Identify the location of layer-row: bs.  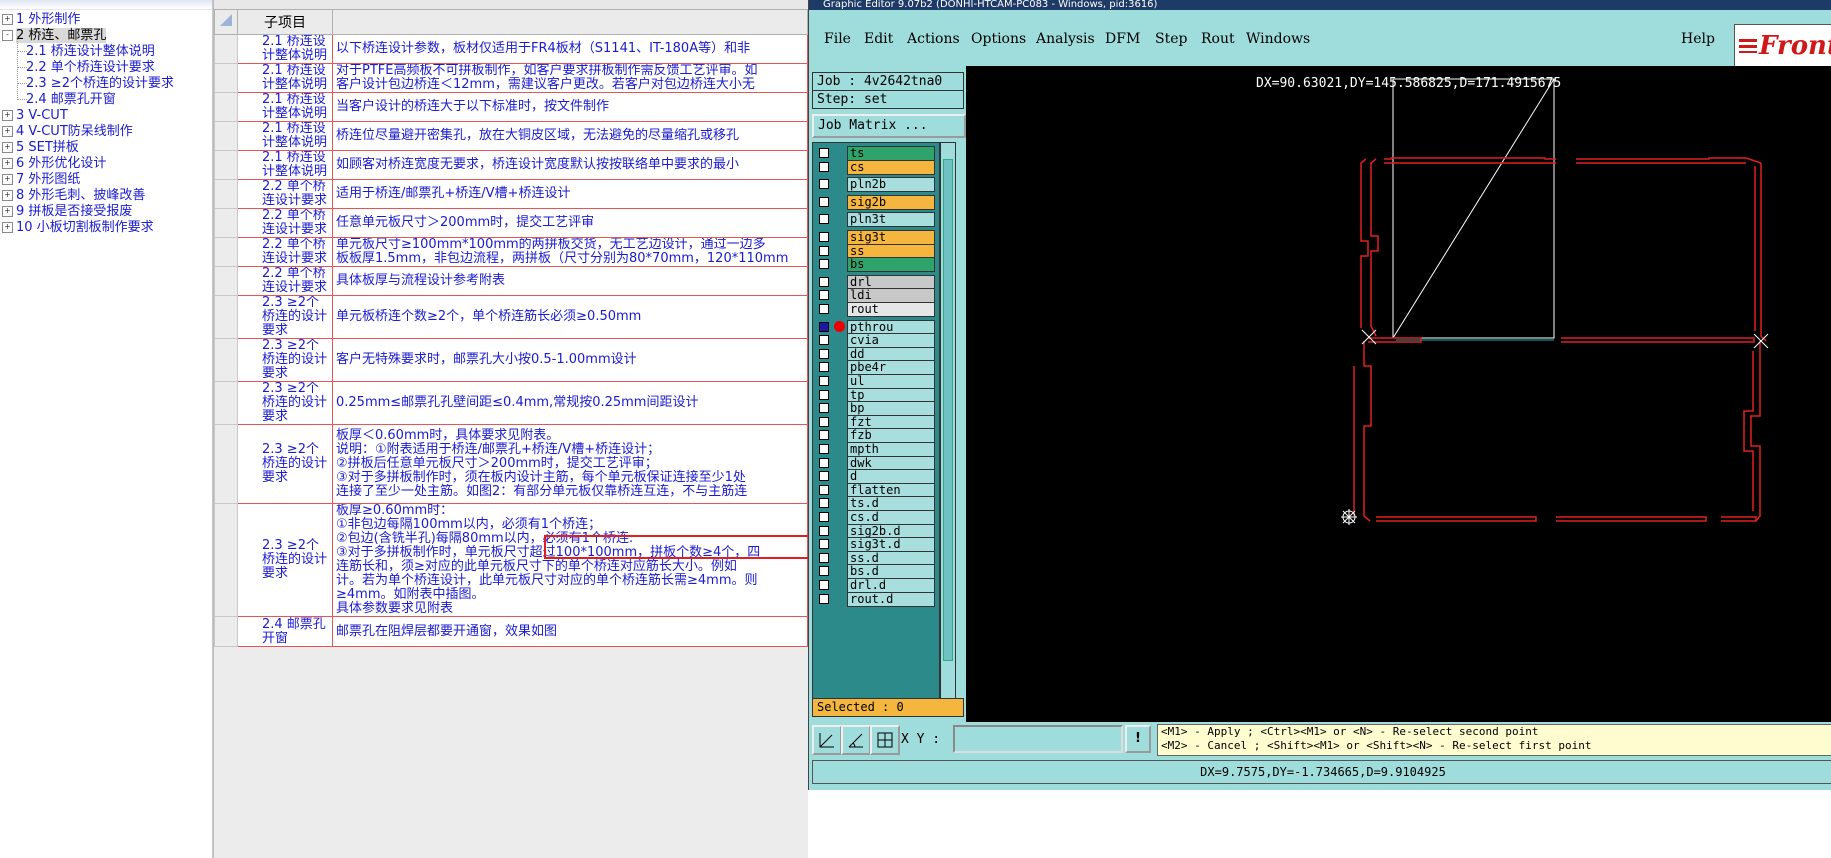
(876, 265).